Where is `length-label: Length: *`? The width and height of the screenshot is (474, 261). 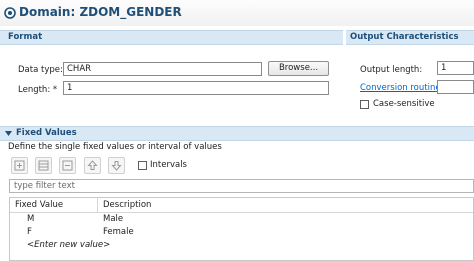
length-label: Length: * is located at coordinates (38, 90).